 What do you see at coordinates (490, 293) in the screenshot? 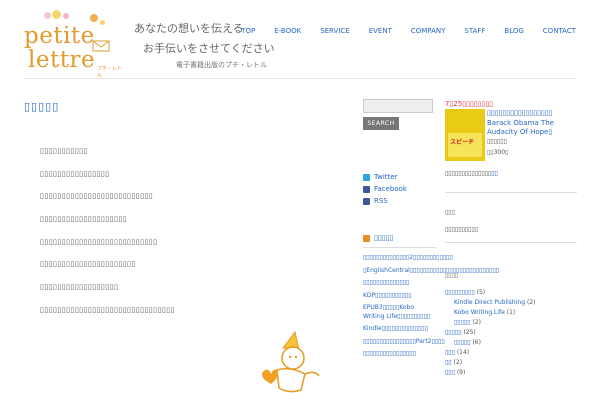
I see `category-item: ▯▯▯▯▯▯▯▯▯ (5)` at bounding box center [490, 293].